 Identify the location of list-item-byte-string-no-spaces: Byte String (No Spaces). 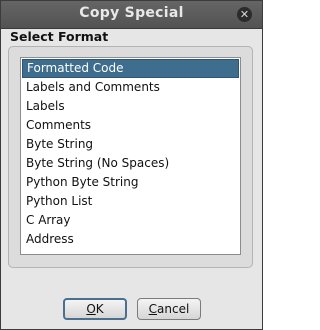
(130, 163).